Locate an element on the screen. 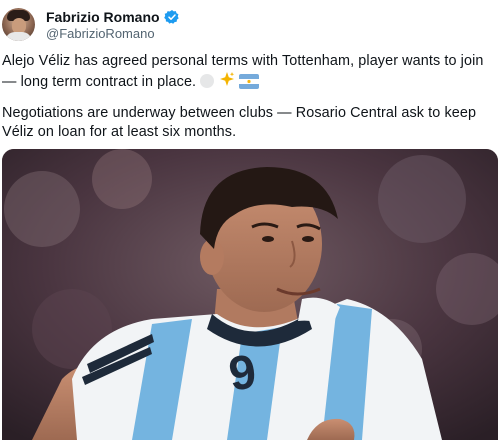 This screenshot has width=500, height=440. sparkles-icon is located at coordinates (227, 83).